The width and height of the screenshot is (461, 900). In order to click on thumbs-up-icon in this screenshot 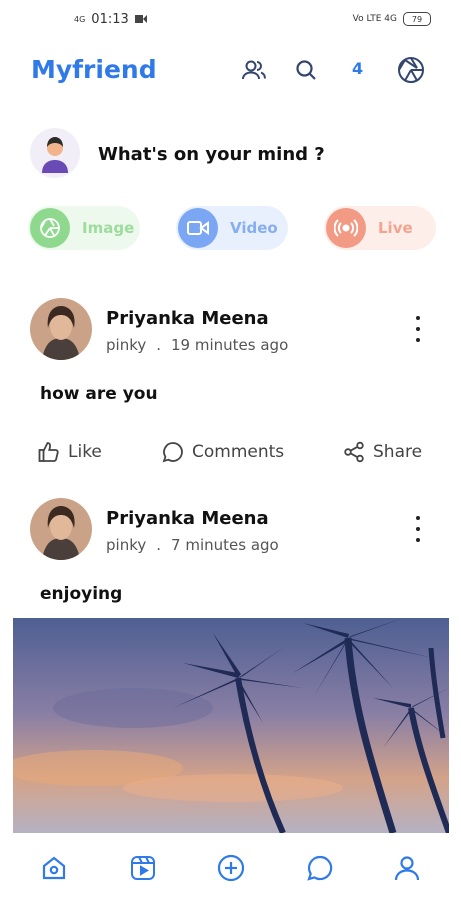, I will do `click(48, 452)`.